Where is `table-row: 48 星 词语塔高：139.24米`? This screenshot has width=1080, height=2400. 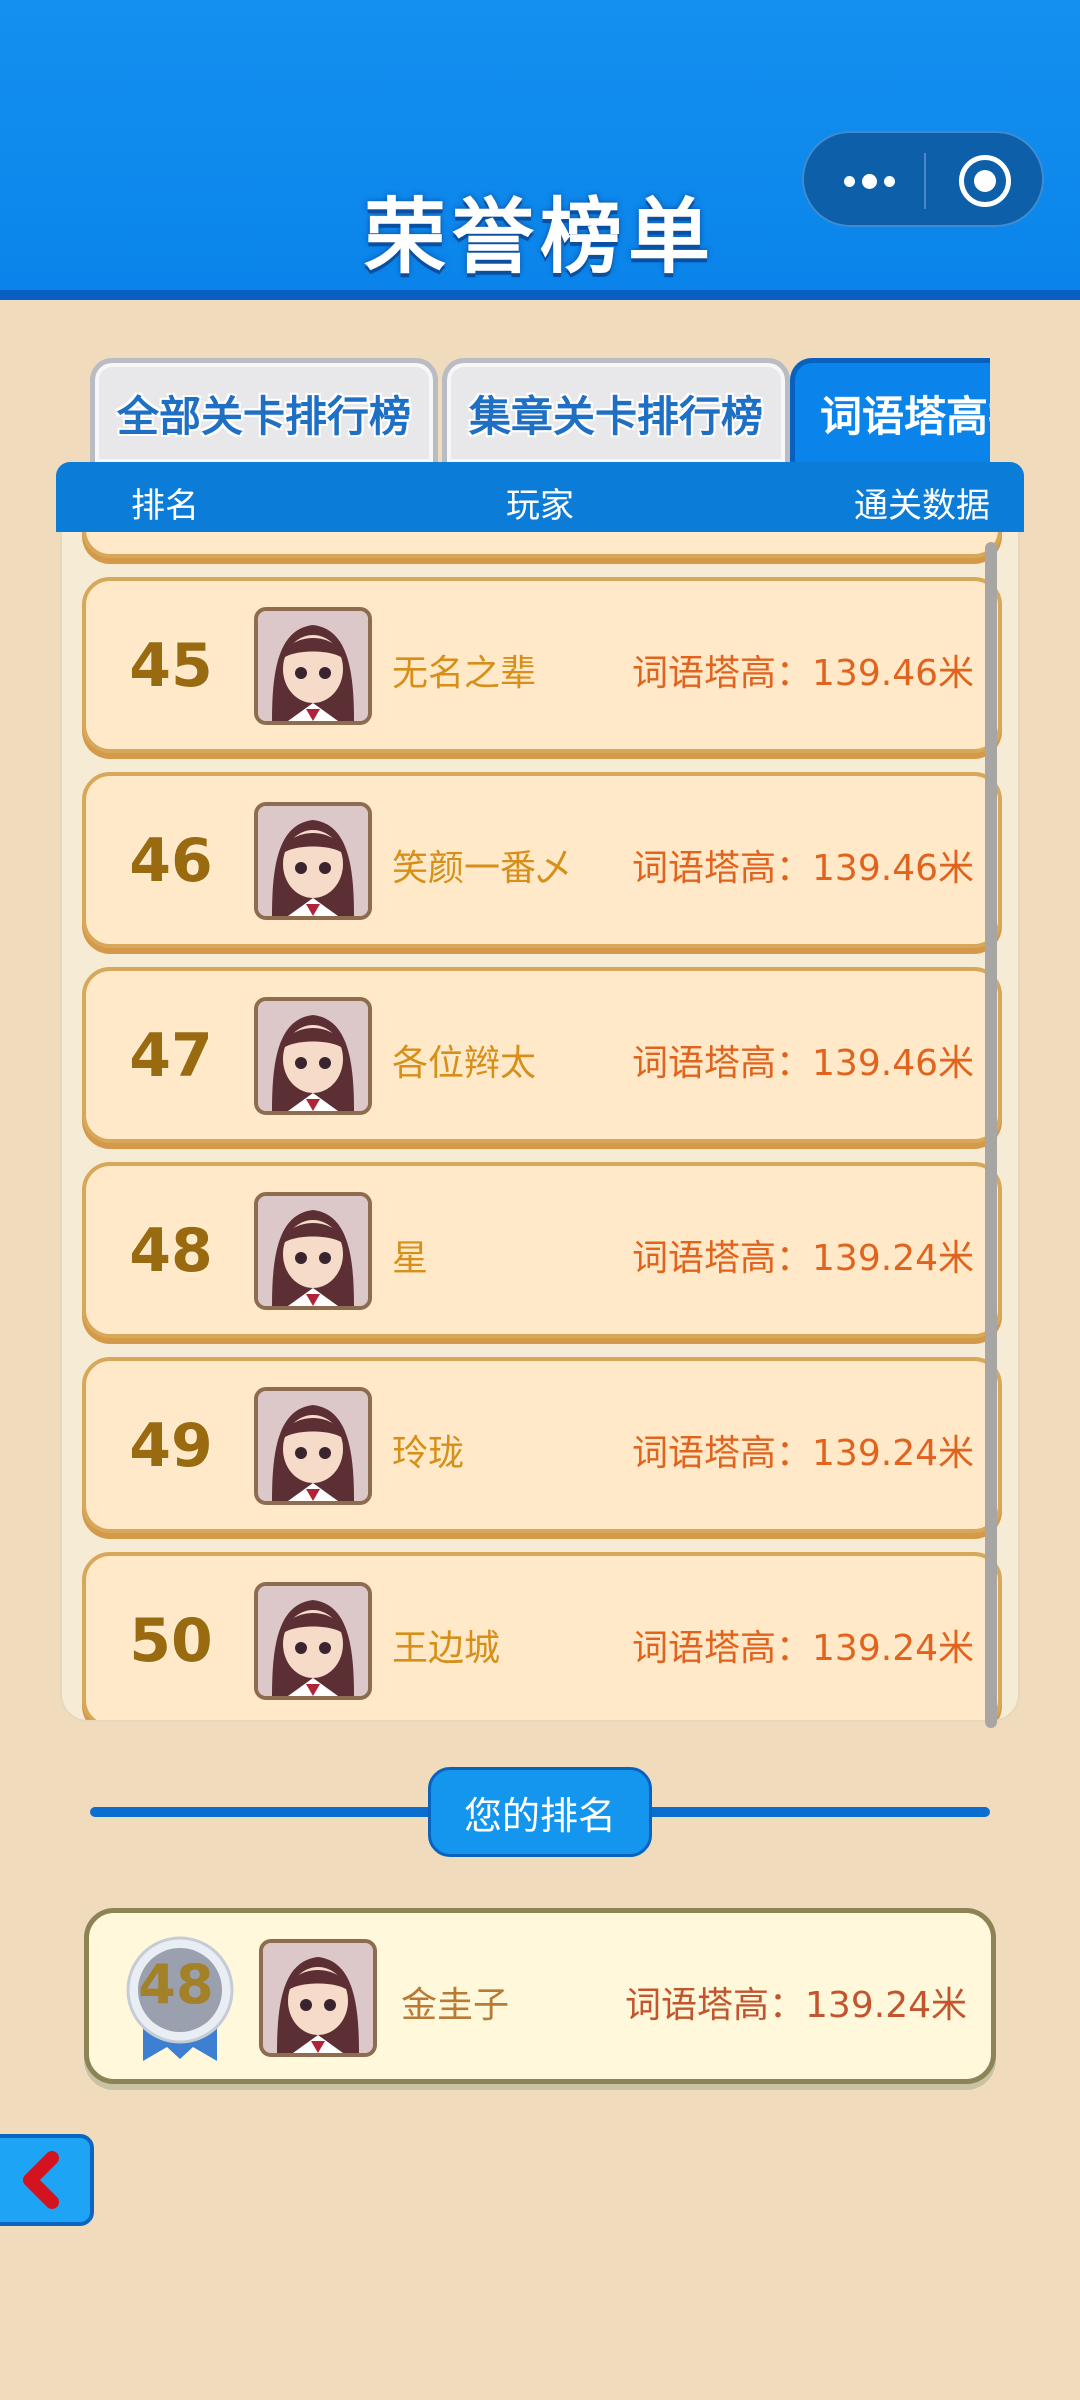
table-row: 48 星 词语塔高：139.24米 is located at coordinates (542, 1250).